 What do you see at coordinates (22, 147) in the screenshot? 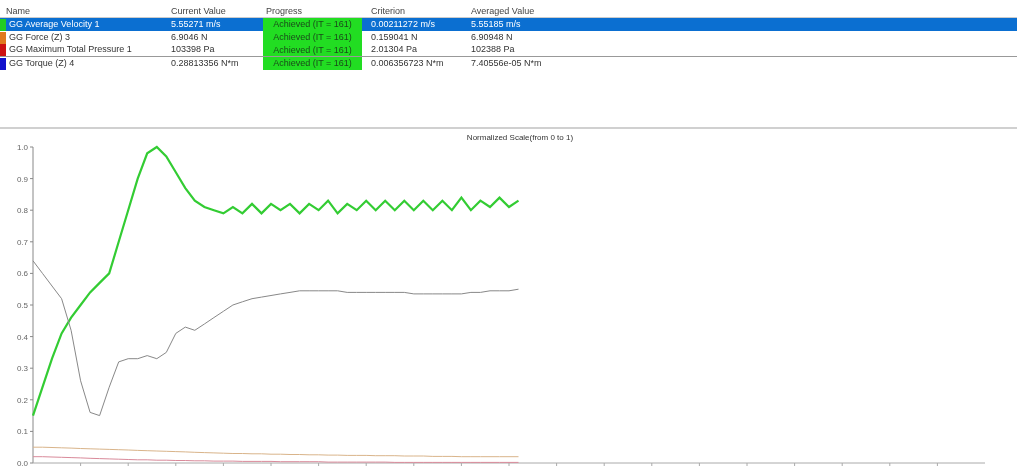
I see `y-tick-label: 1.0` at bounding box center [22, 147].